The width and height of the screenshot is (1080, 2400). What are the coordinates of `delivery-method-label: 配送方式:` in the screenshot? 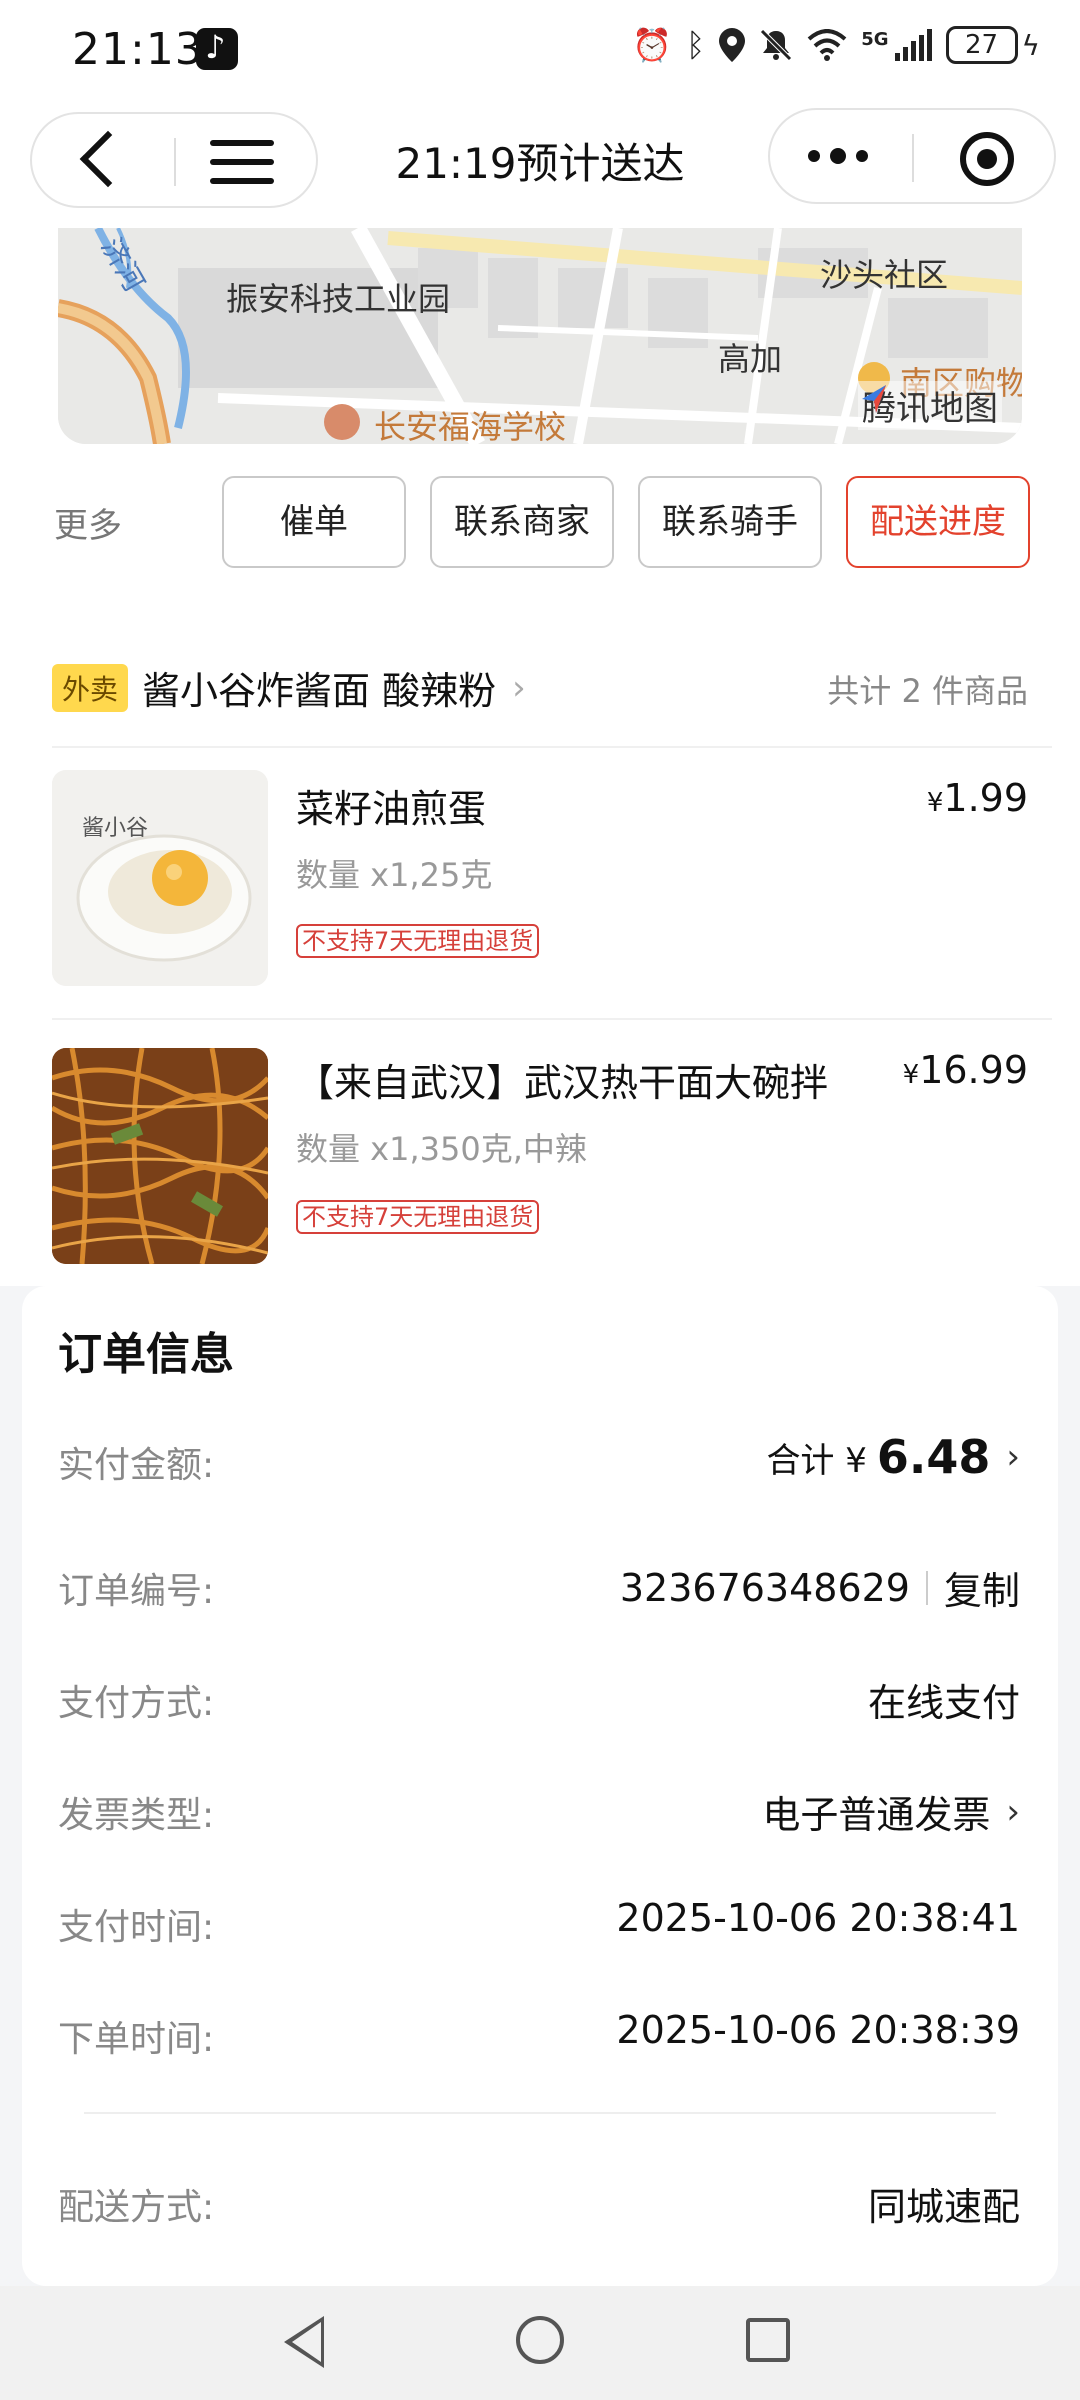 It's located at (136, 2207).